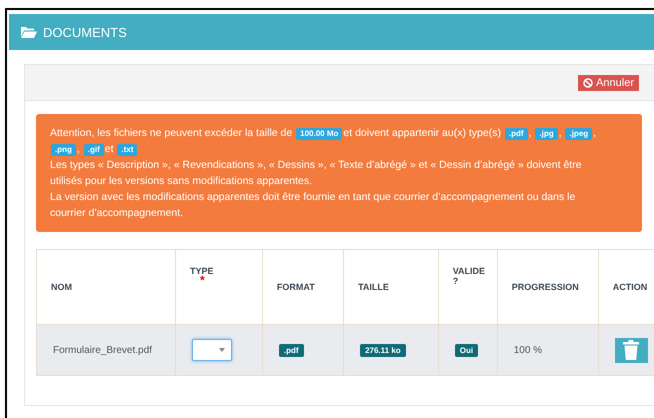 This screenshot has height=418, width=654. What do you see at coordinates (295, 287) in the screenshot?
I see `column-header: FORMAT` at bounding box center [295, 287].